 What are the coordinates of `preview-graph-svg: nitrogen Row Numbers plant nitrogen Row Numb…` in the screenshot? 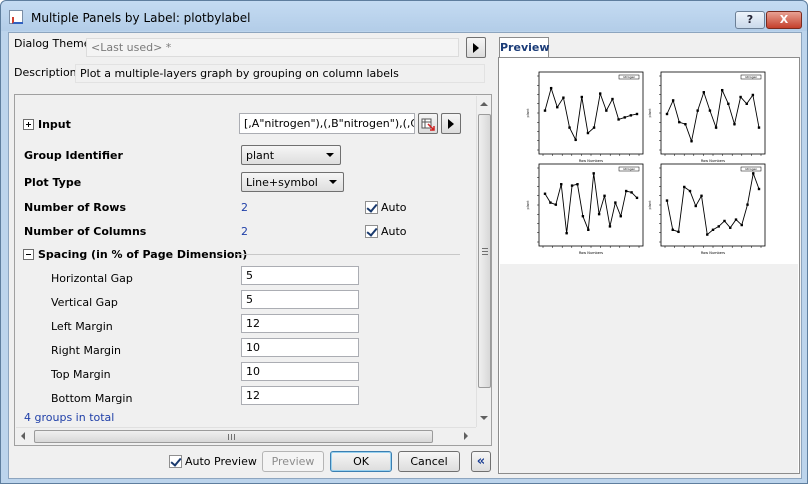 It's located at (646, 163).